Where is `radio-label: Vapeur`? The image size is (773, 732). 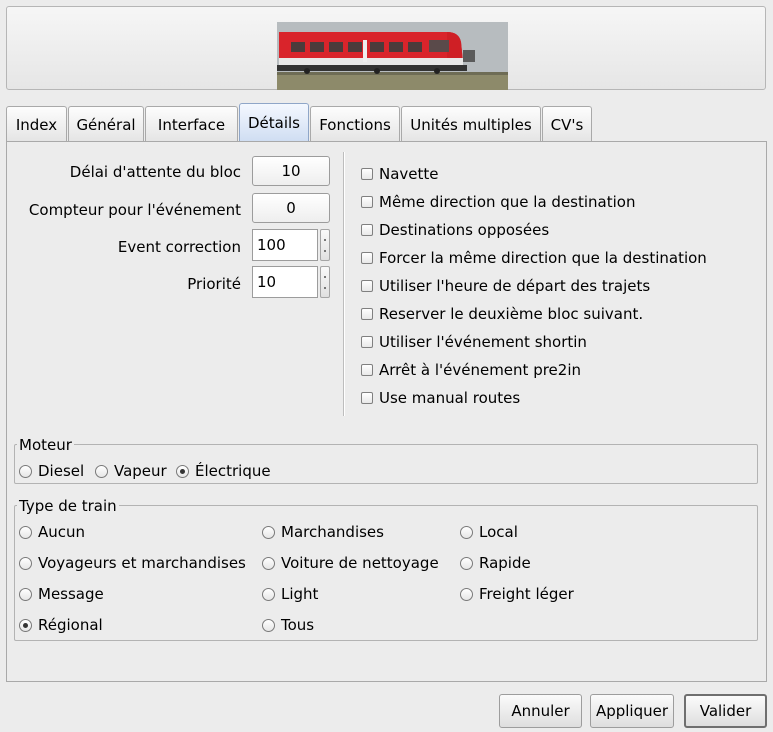
radio-label: Vapeur is located at coordinates (140, 471).